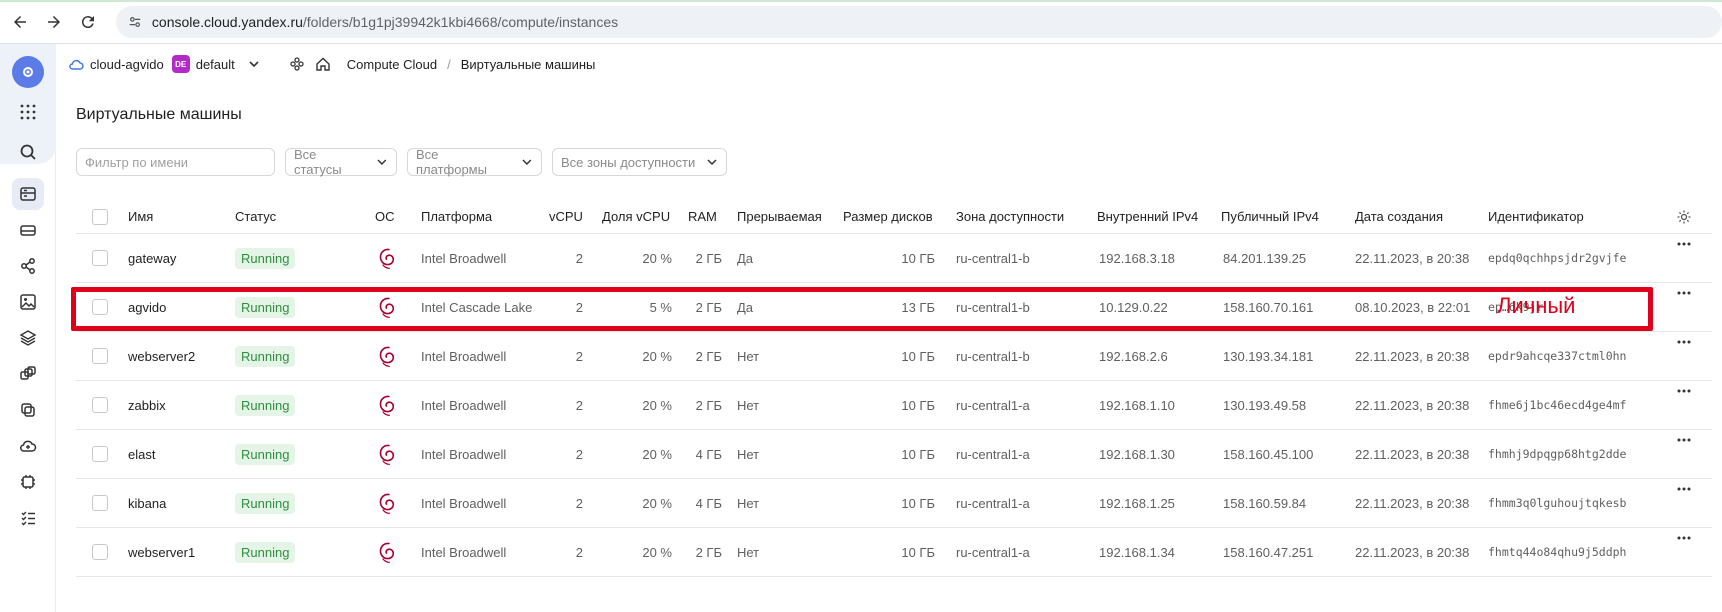 Image resolution: width=1722 pixels, height=612 pixels. I want to click on services-grid-icon, so click(28, 112).